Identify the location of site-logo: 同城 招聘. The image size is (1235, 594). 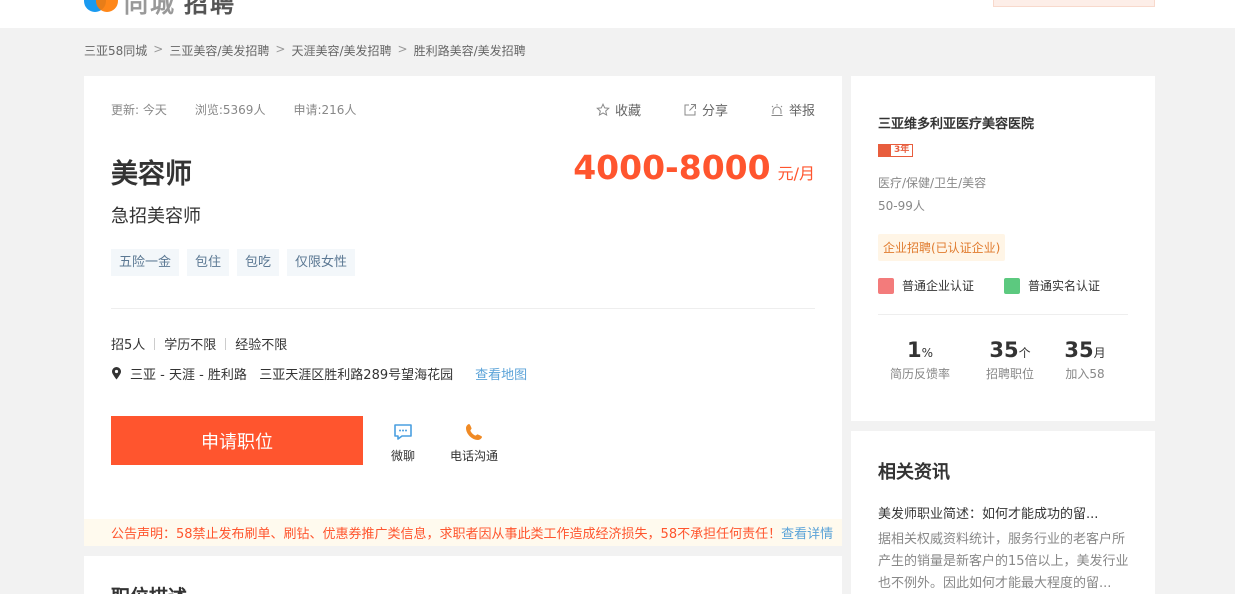
(160, 9).